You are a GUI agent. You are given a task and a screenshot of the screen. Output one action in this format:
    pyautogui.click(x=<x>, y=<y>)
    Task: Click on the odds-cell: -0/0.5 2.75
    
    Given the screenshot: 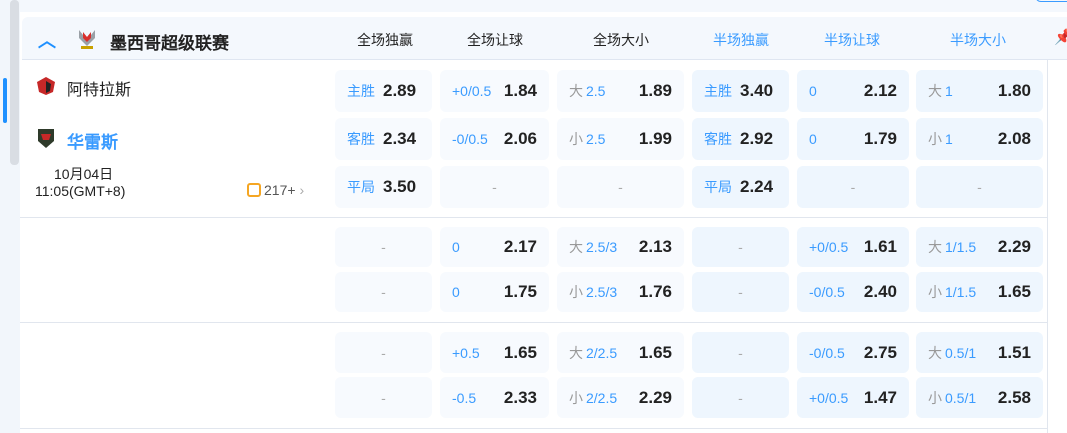 What is the action you would take?
    pyautogui.click(x=853, y=352)
    